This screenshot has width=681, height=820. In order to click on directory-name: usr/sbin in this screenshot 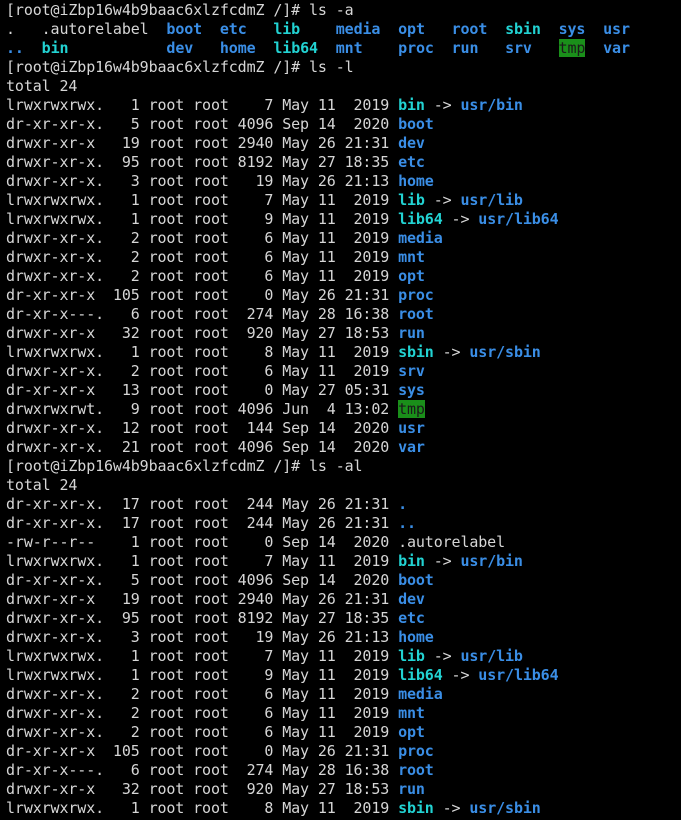, I will do `click(505, 808)`.